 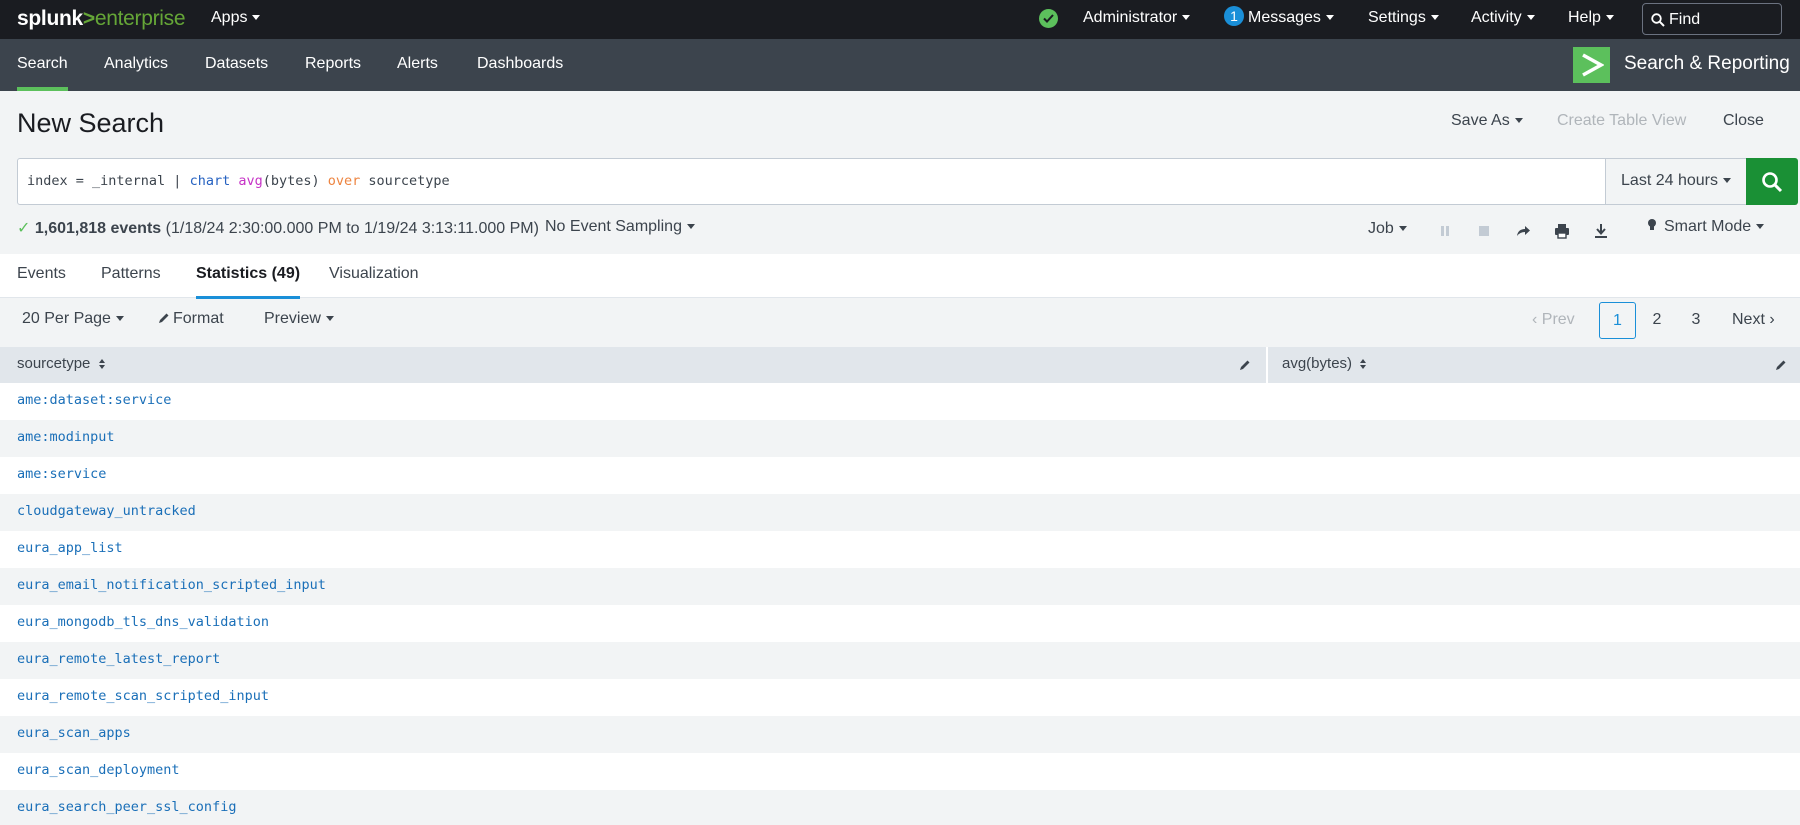 I want to click on sourcetype-cell: ame:modinput, so click(x=66, y=437).